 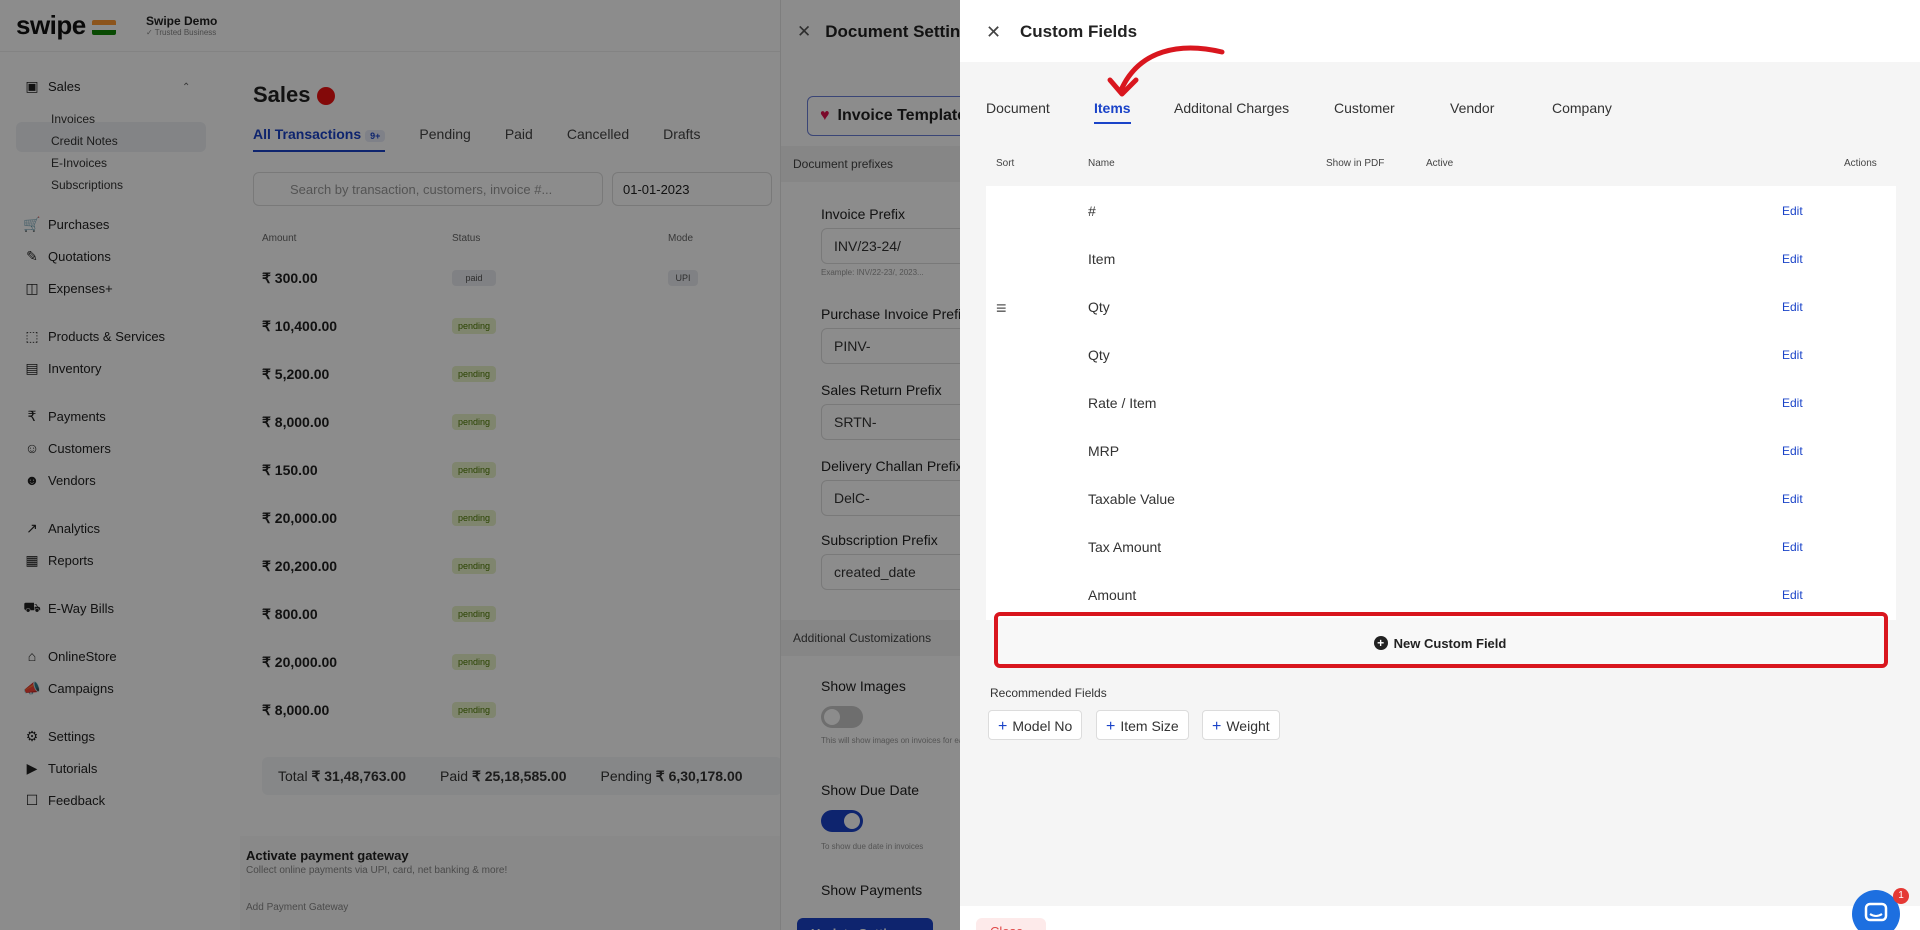 What do you see at coordinates (1018, 108) in the screenshot?
I see `tab-document: Document` at bounding box center [1018, 108].